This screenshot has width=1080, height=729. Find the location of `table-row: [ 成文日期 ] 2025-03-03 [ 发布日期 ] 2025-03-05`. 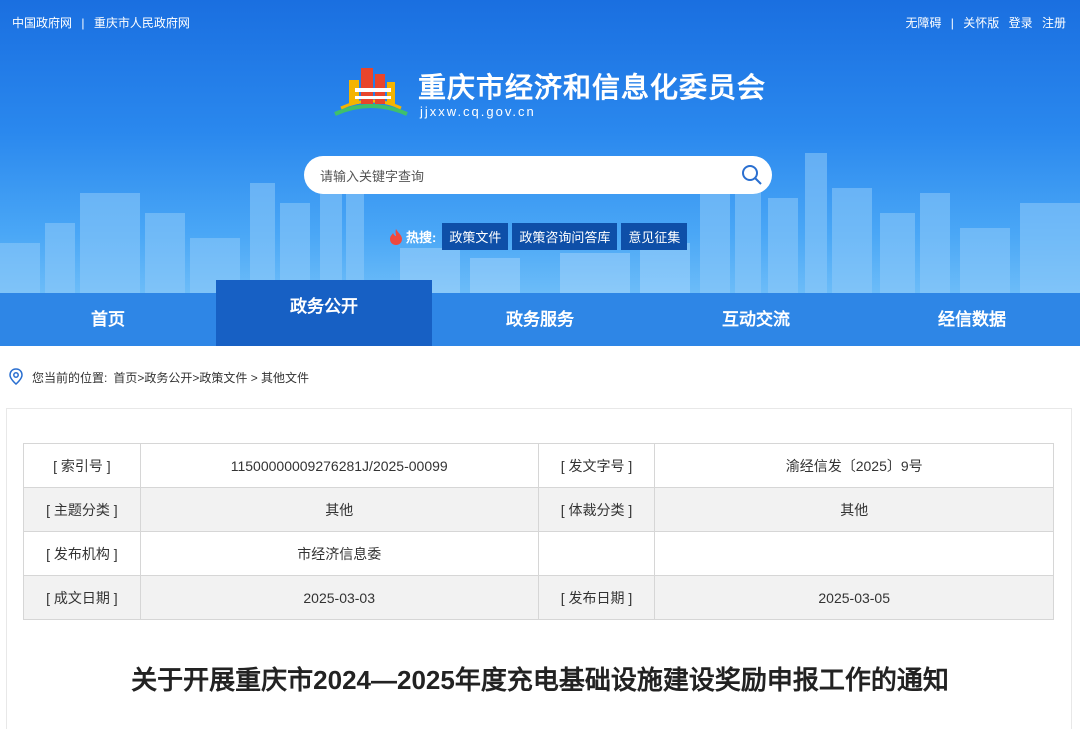

table-row: [ 成文日期 ] 2025-03-03 [ 发布日期 ] 2025-03-05 is located at coordinates (538, 597).